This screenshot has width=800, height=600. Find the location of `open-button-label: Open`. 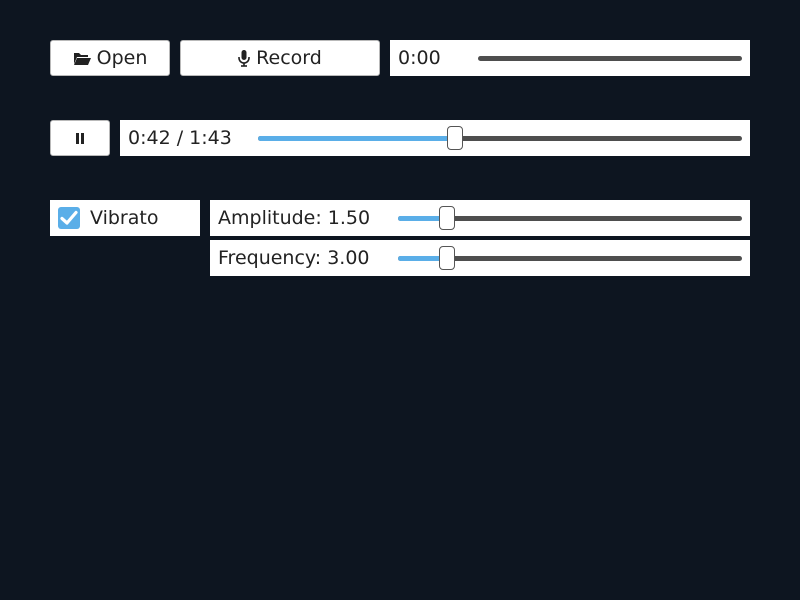

open-button-label: Open is located at coordinates (122, 58).